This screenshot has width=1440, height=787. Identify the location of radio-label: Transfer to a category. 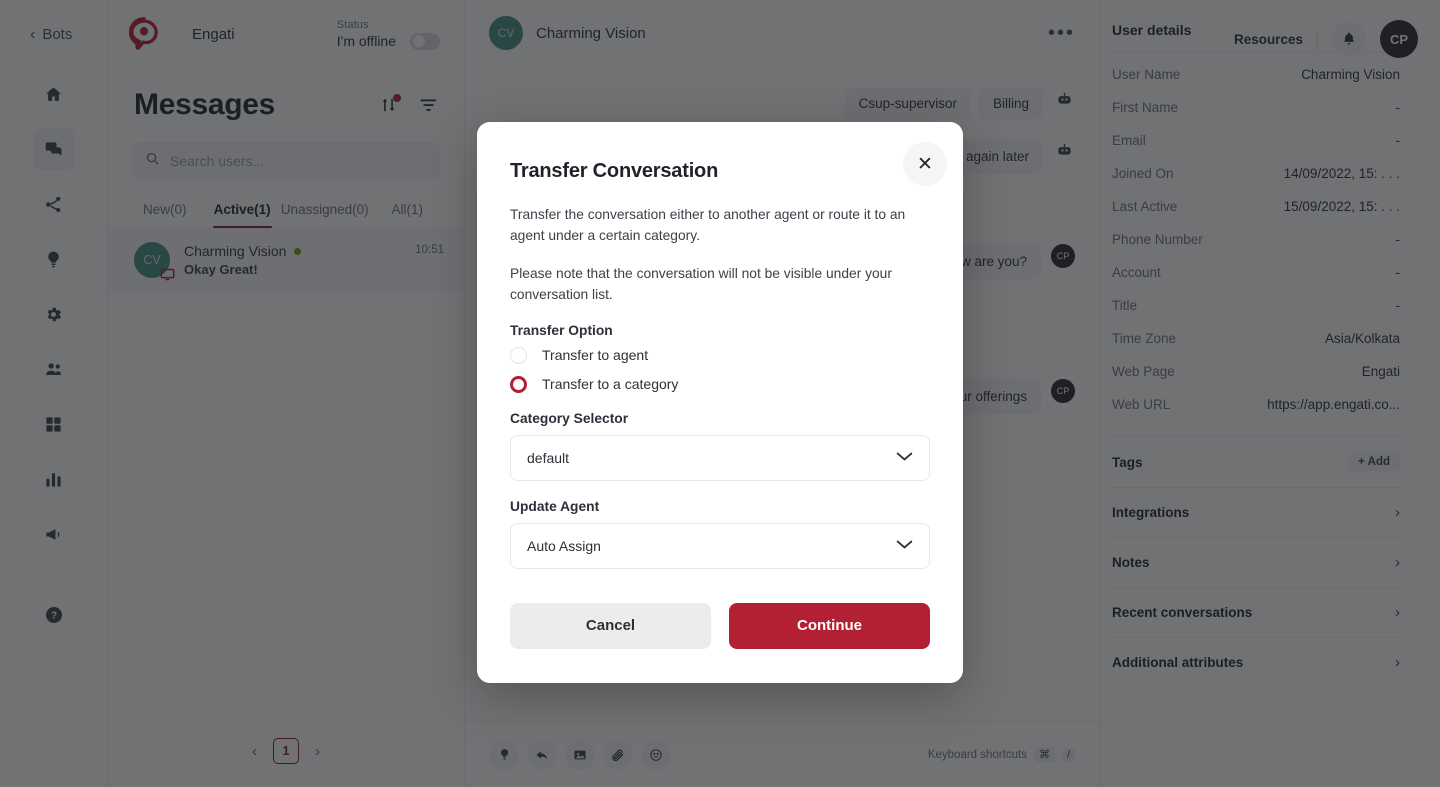
(610, 384).